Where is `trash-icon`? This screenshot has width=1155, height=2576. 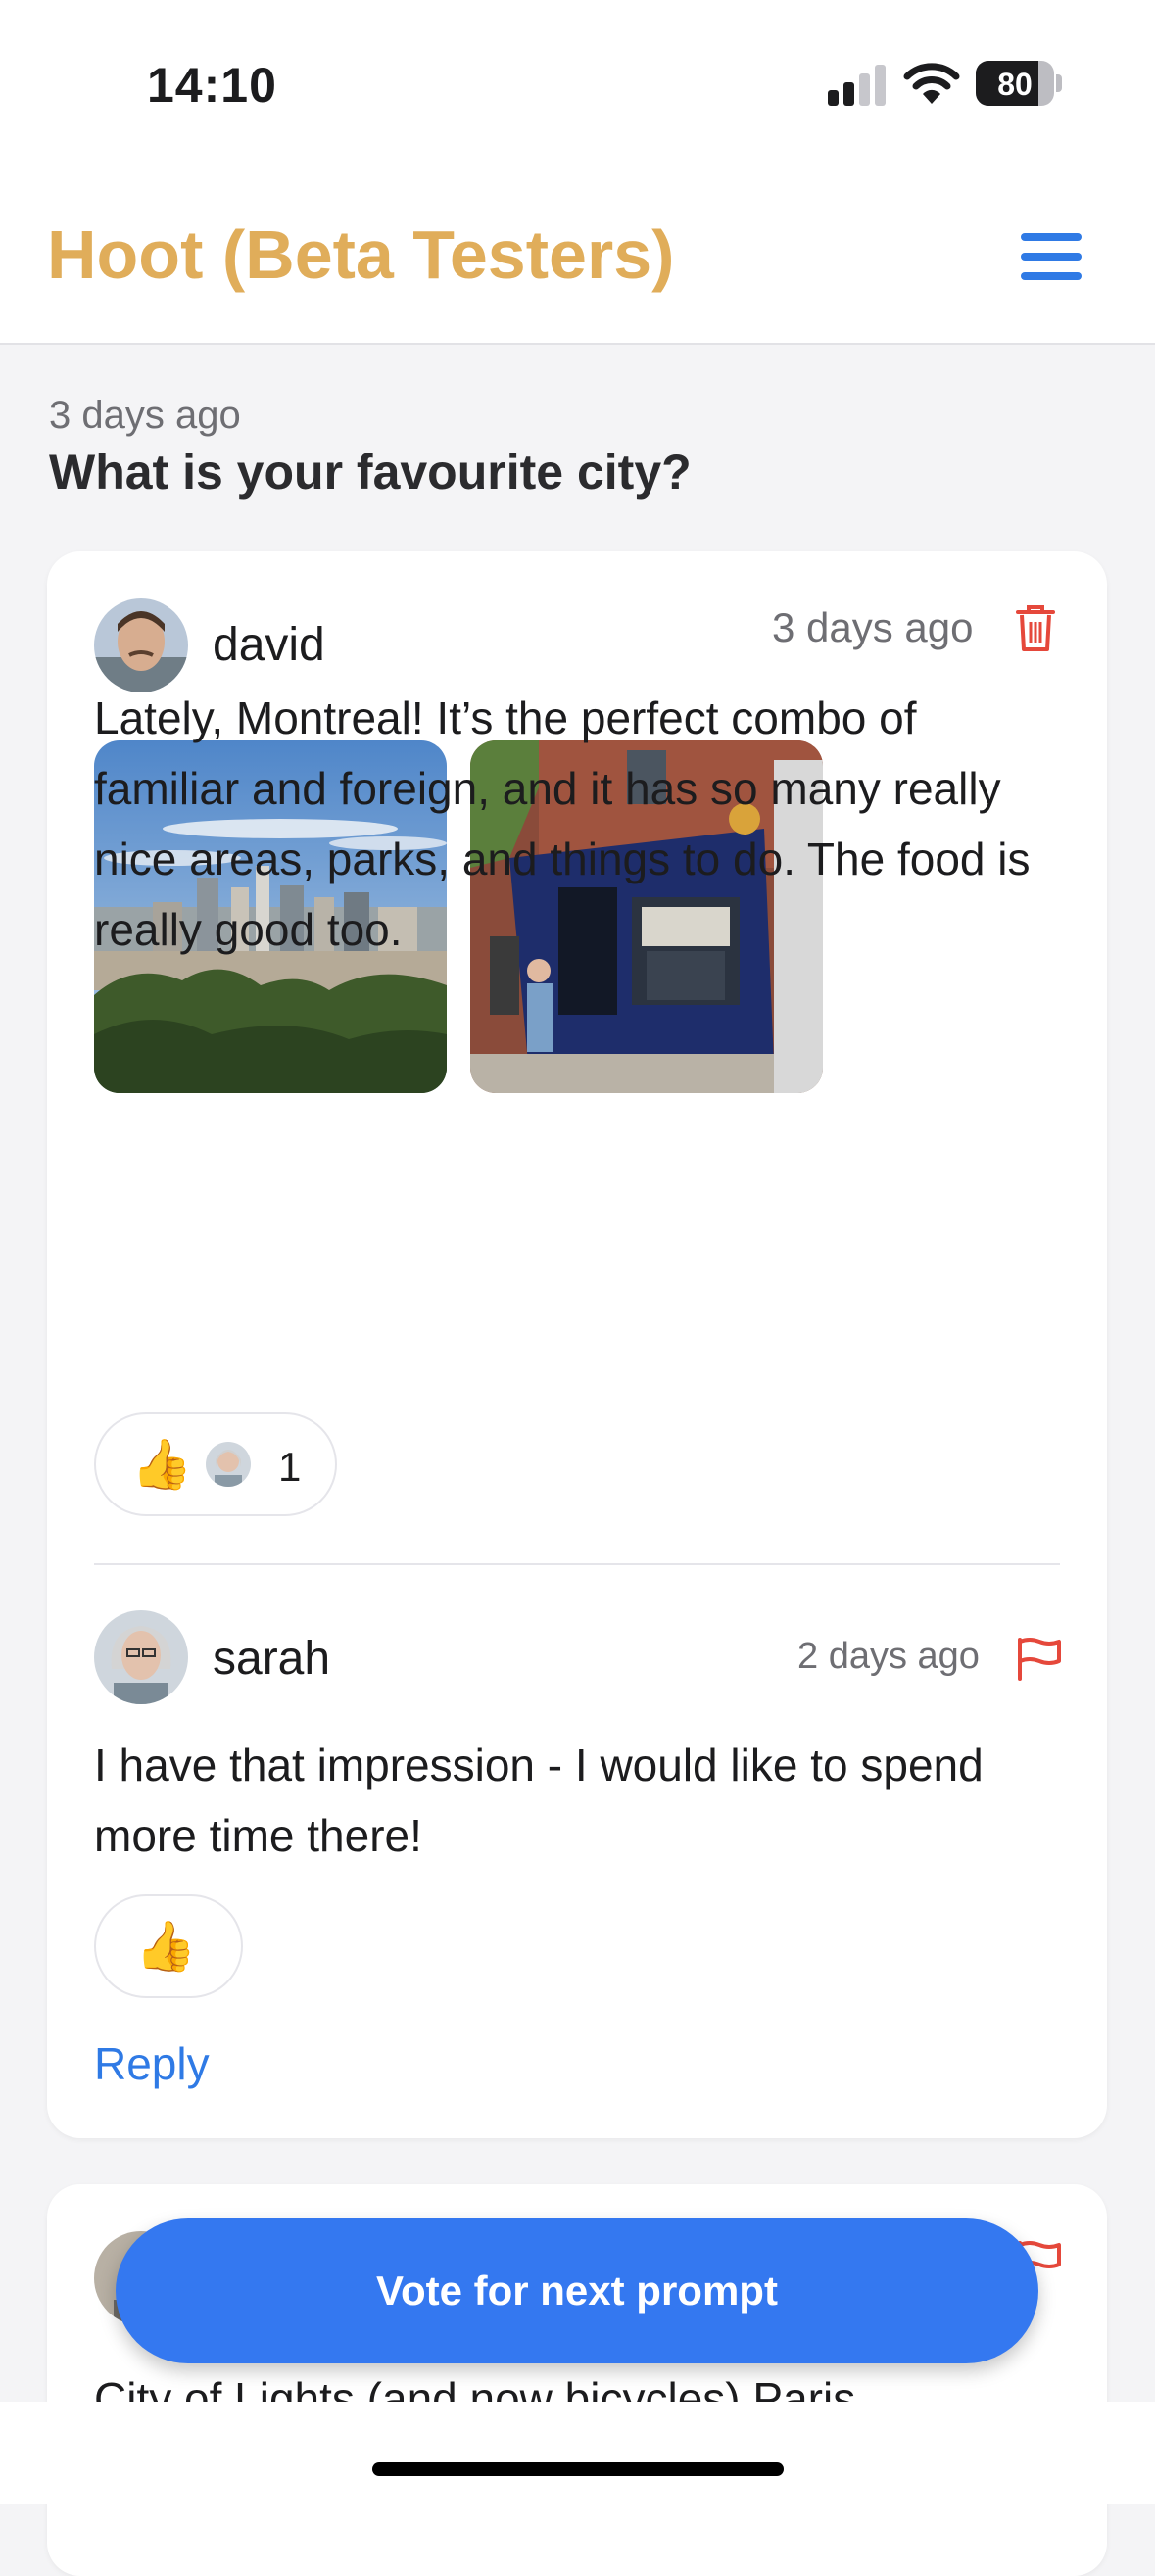
trash-icon is located at coordinates (1035, 627).